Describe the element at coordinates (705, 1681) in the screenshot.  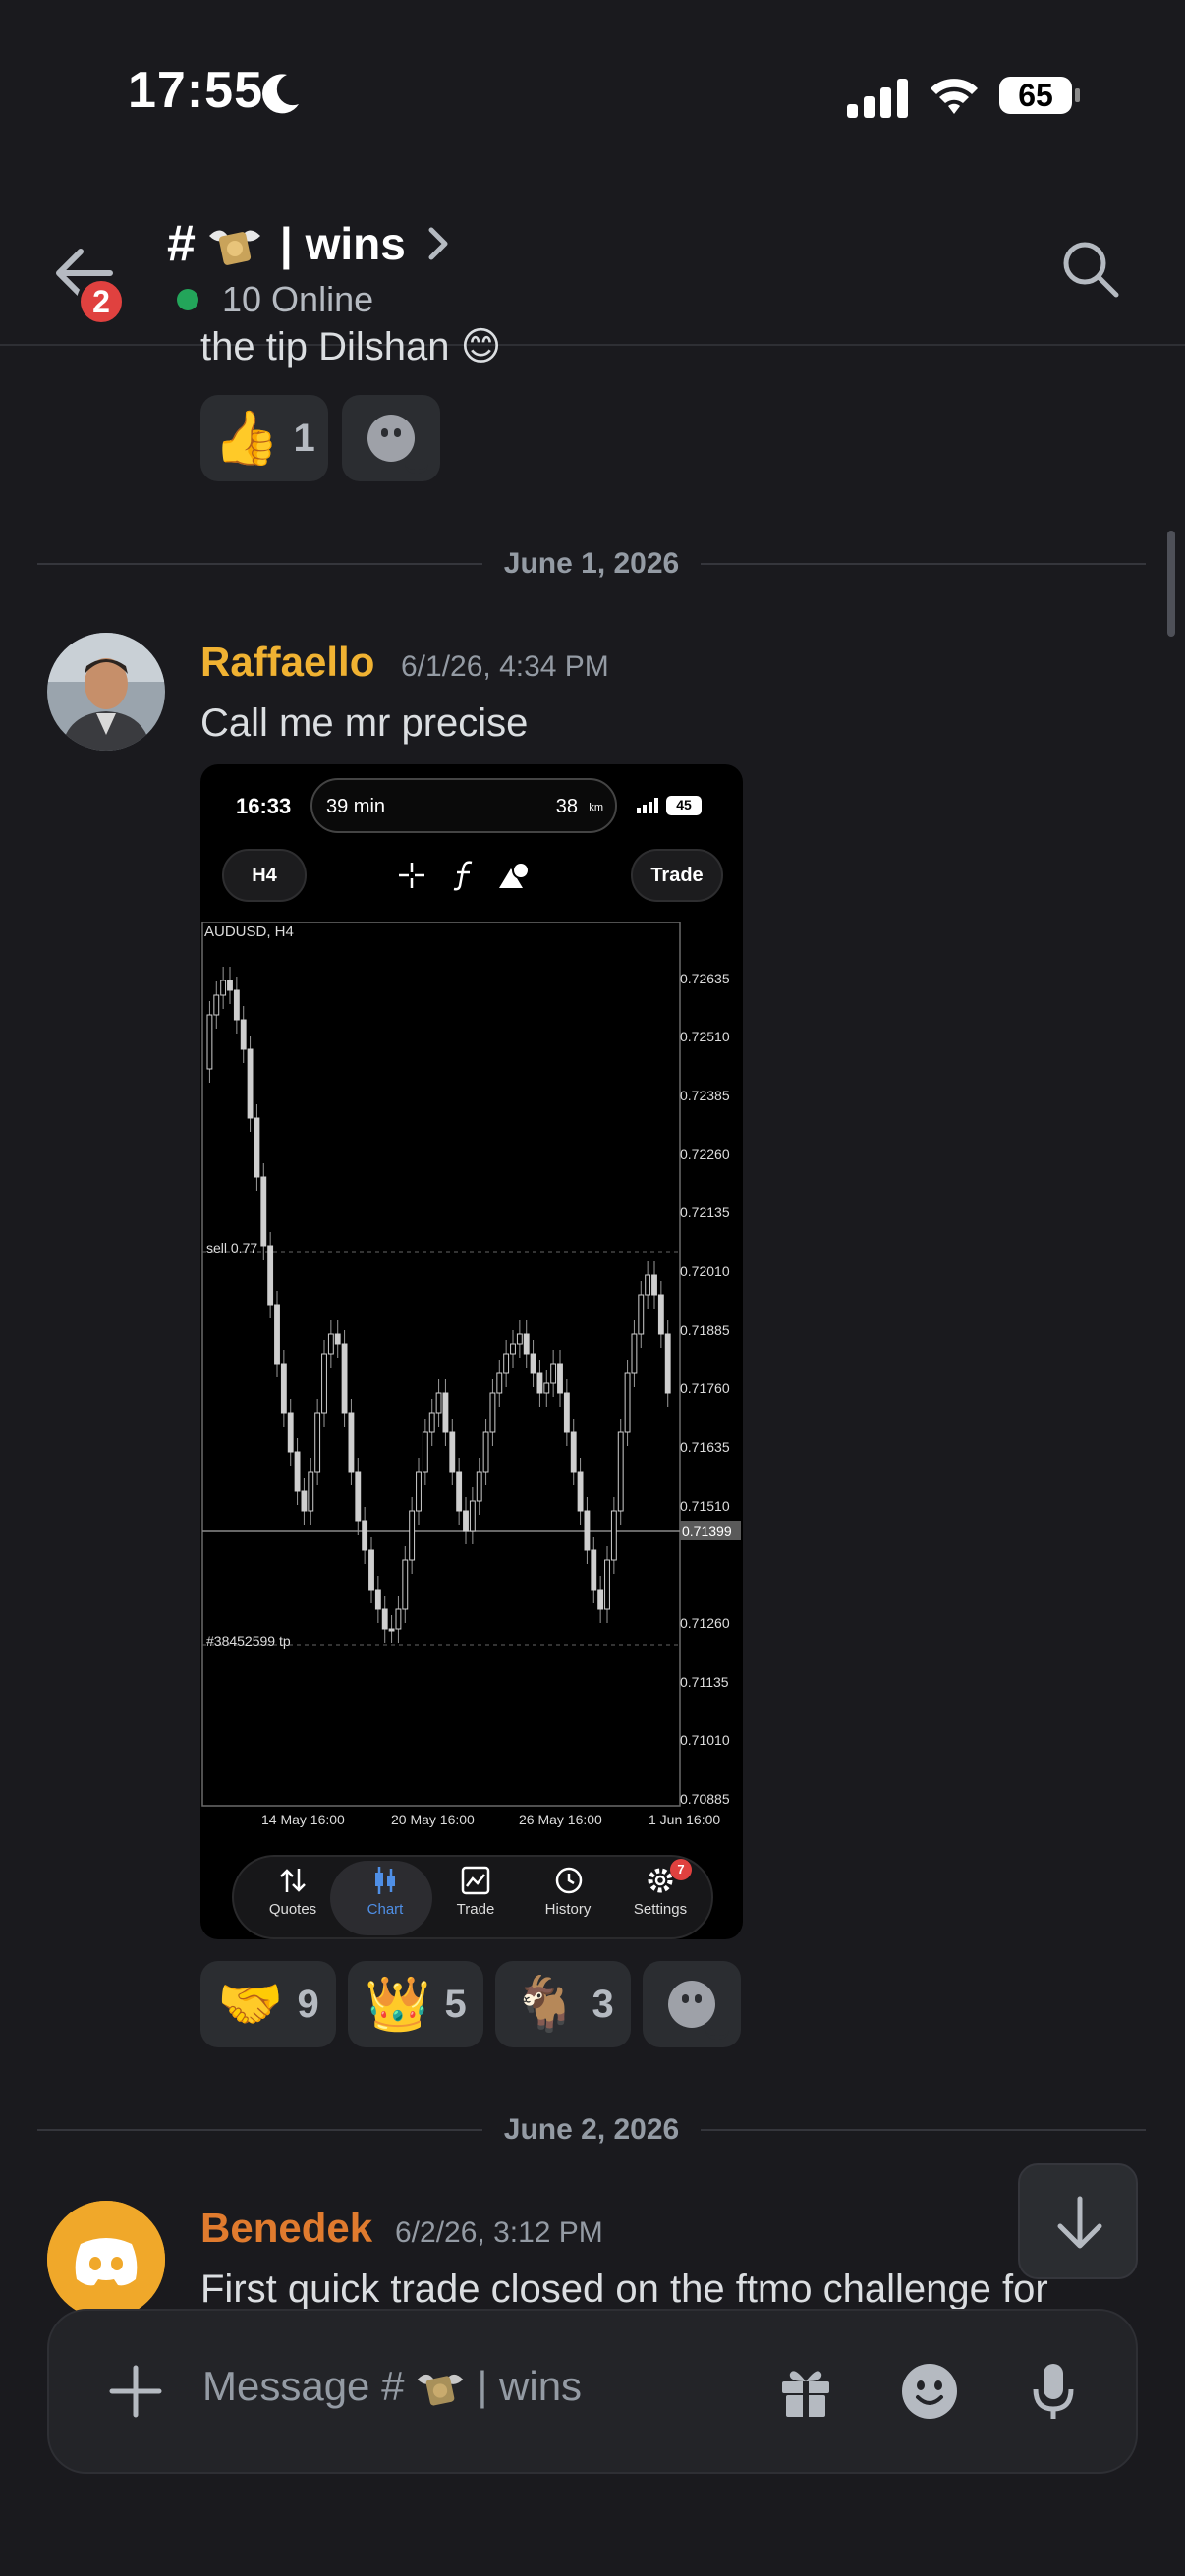
I see `price-tick-label: 0.71135` at that location.